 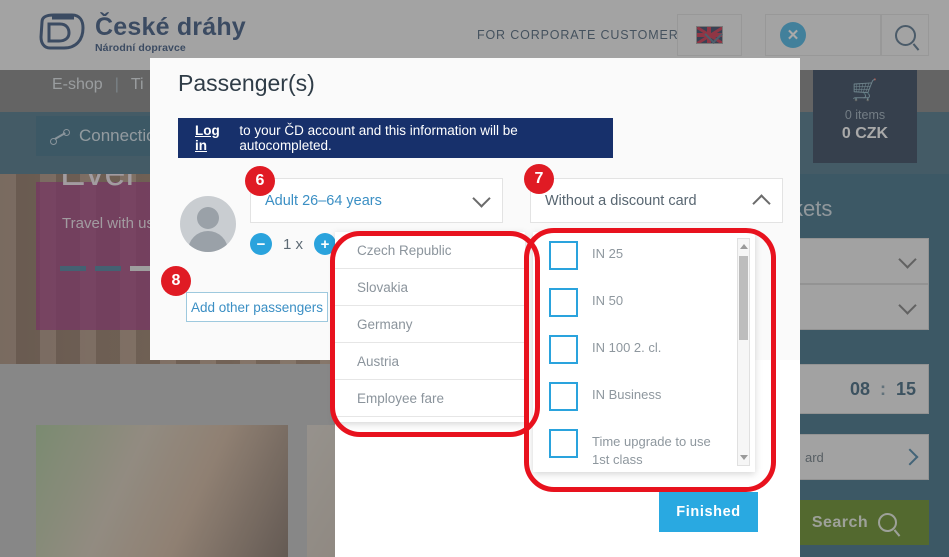 What do you see at coordinates (644, 302) in the screenshot?
I see `list-item: IN 50` at bounding box center [644, 302].